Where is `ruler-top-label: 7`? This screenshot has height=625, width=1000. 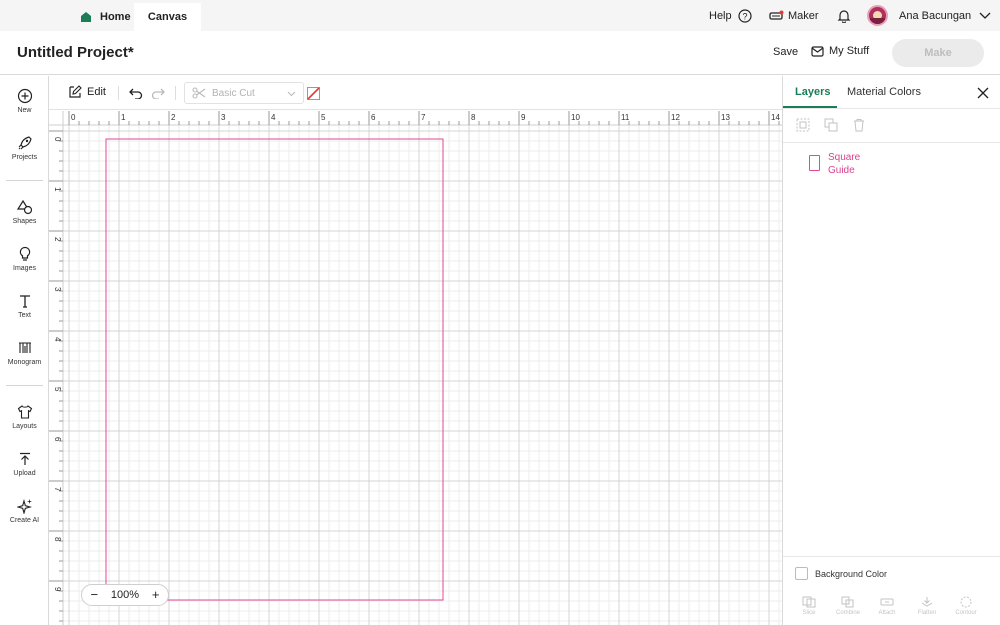
ruler-top-label: 7 is located at coordinates (423, 117).